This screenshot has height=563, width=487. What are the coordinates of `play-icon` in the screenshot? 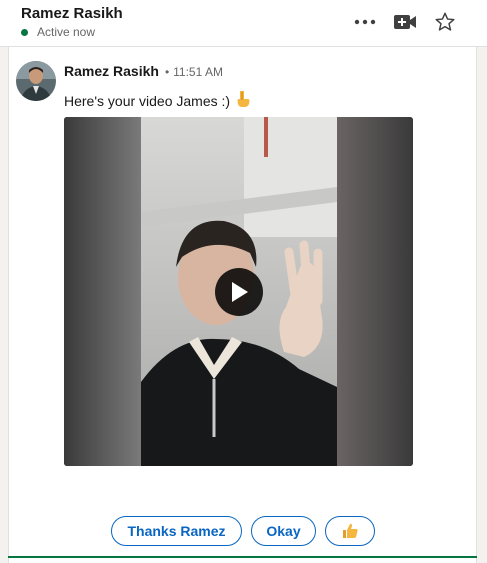 It's located at (240, 292).